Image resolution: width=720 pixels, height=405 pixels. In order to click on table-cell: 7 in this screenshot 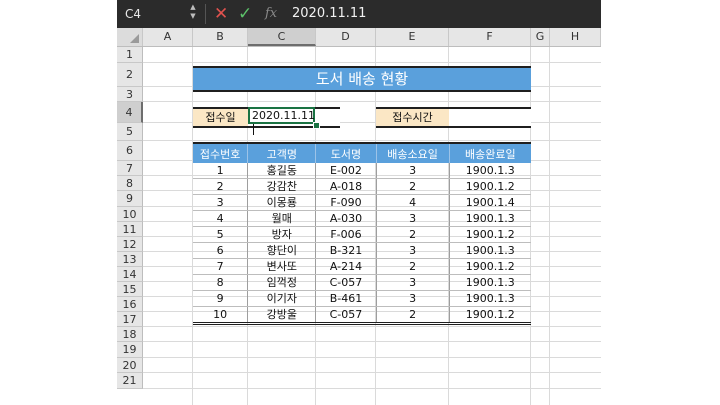, I will do `click(221, 266)`.